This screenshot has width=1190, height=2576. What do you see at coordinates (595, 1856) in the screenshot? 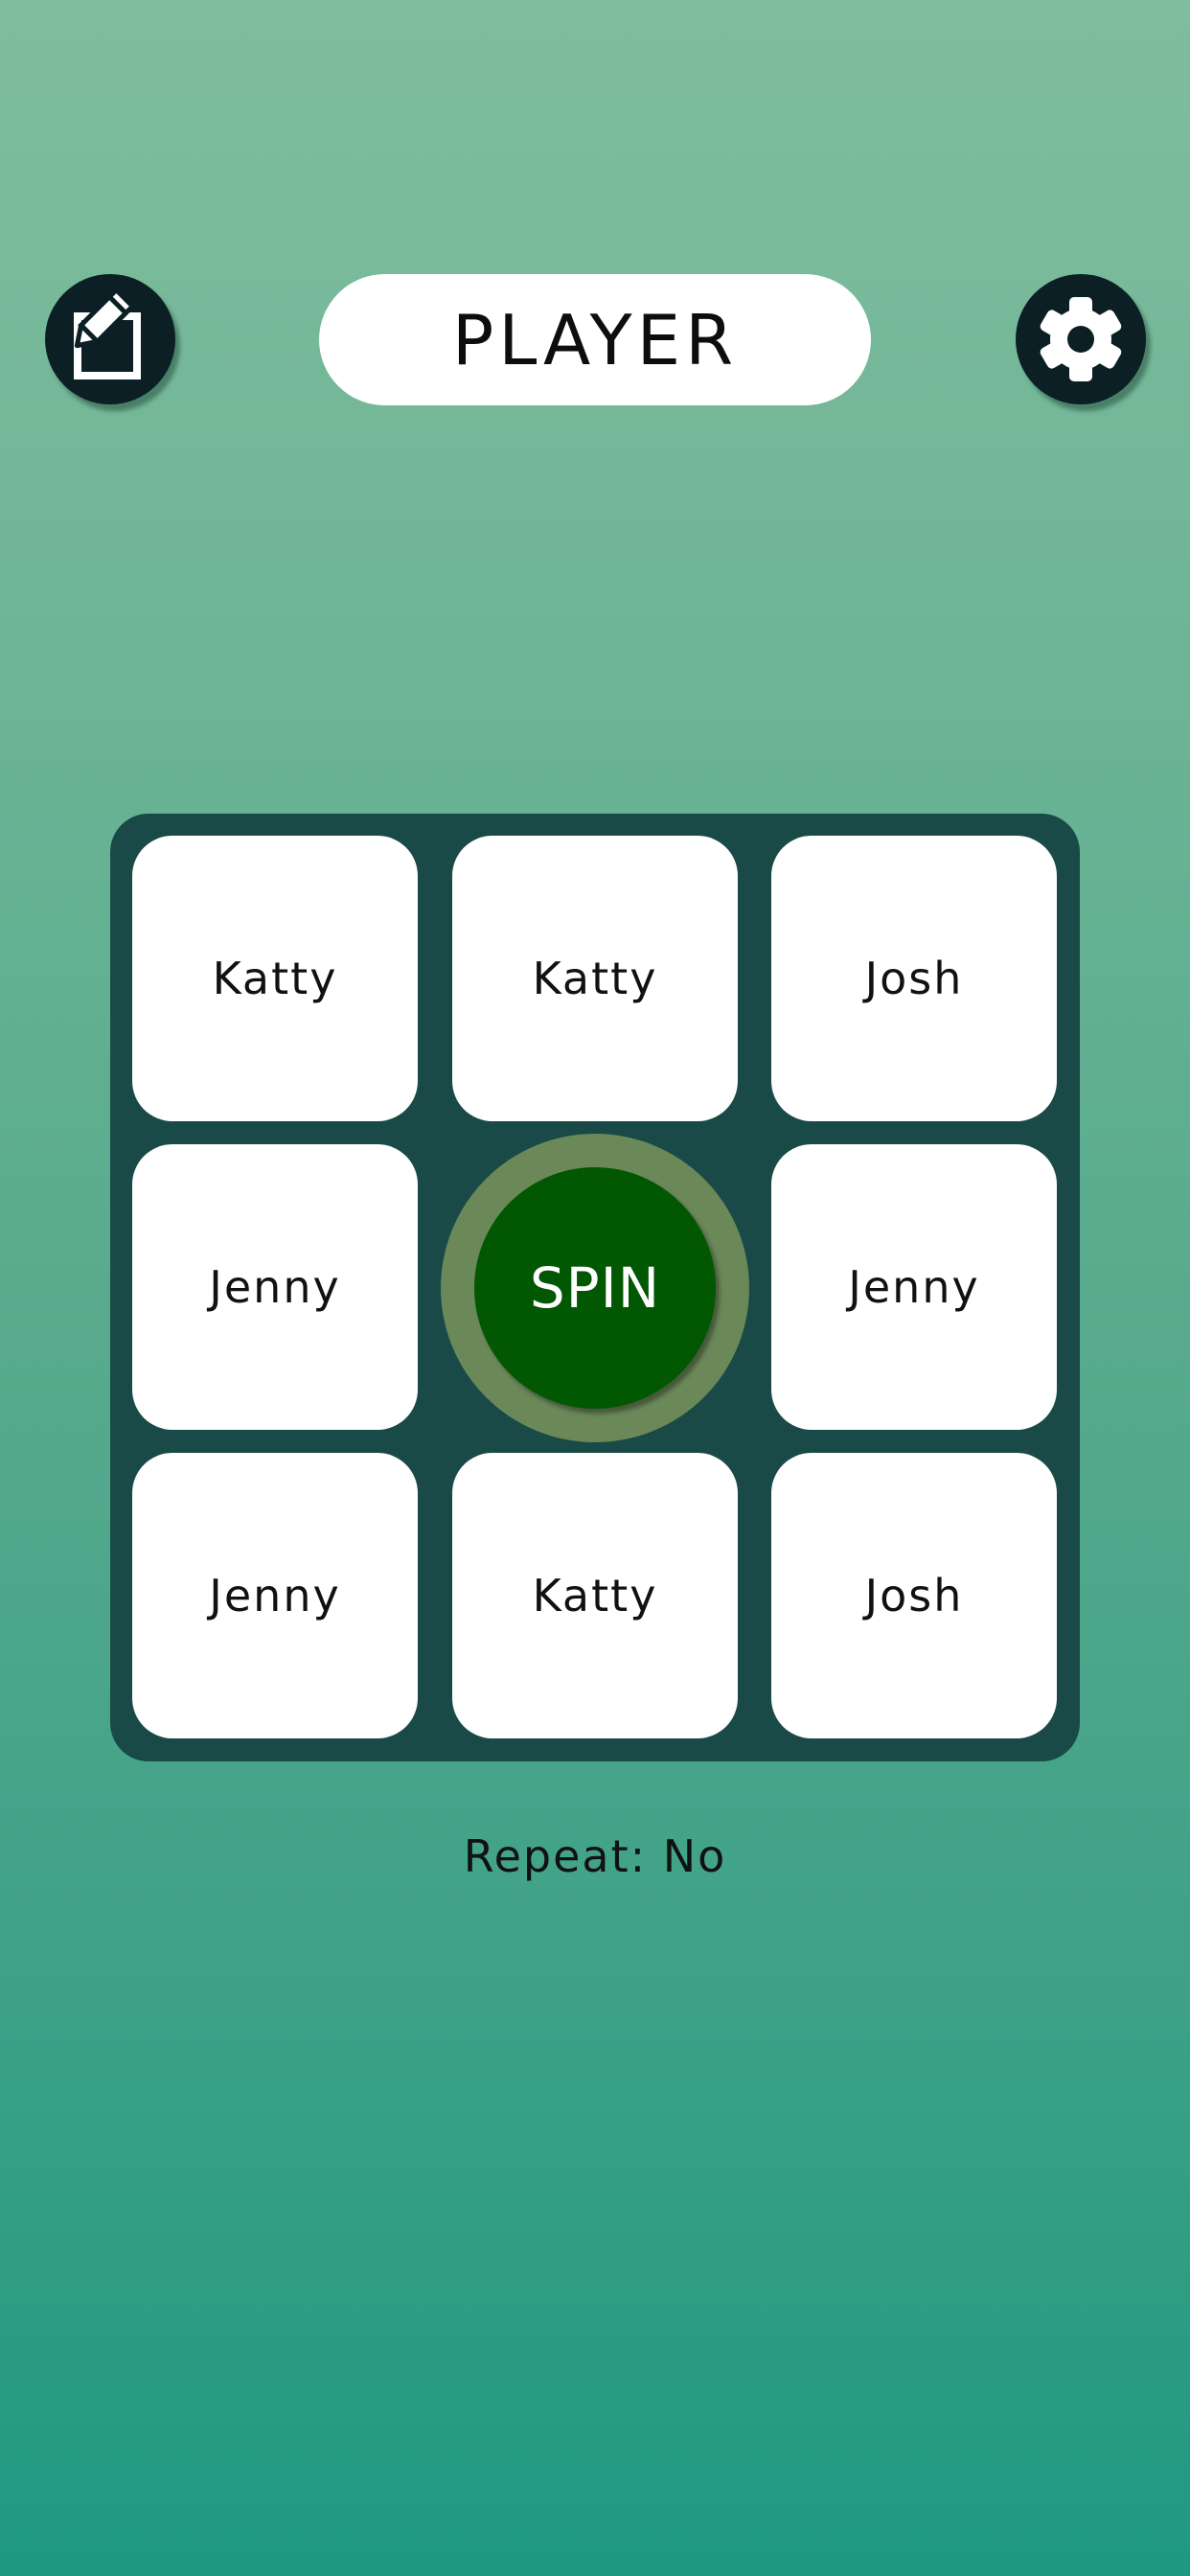
I see `repeat-status: Repeat: No` at bounding box center [595, 1856].